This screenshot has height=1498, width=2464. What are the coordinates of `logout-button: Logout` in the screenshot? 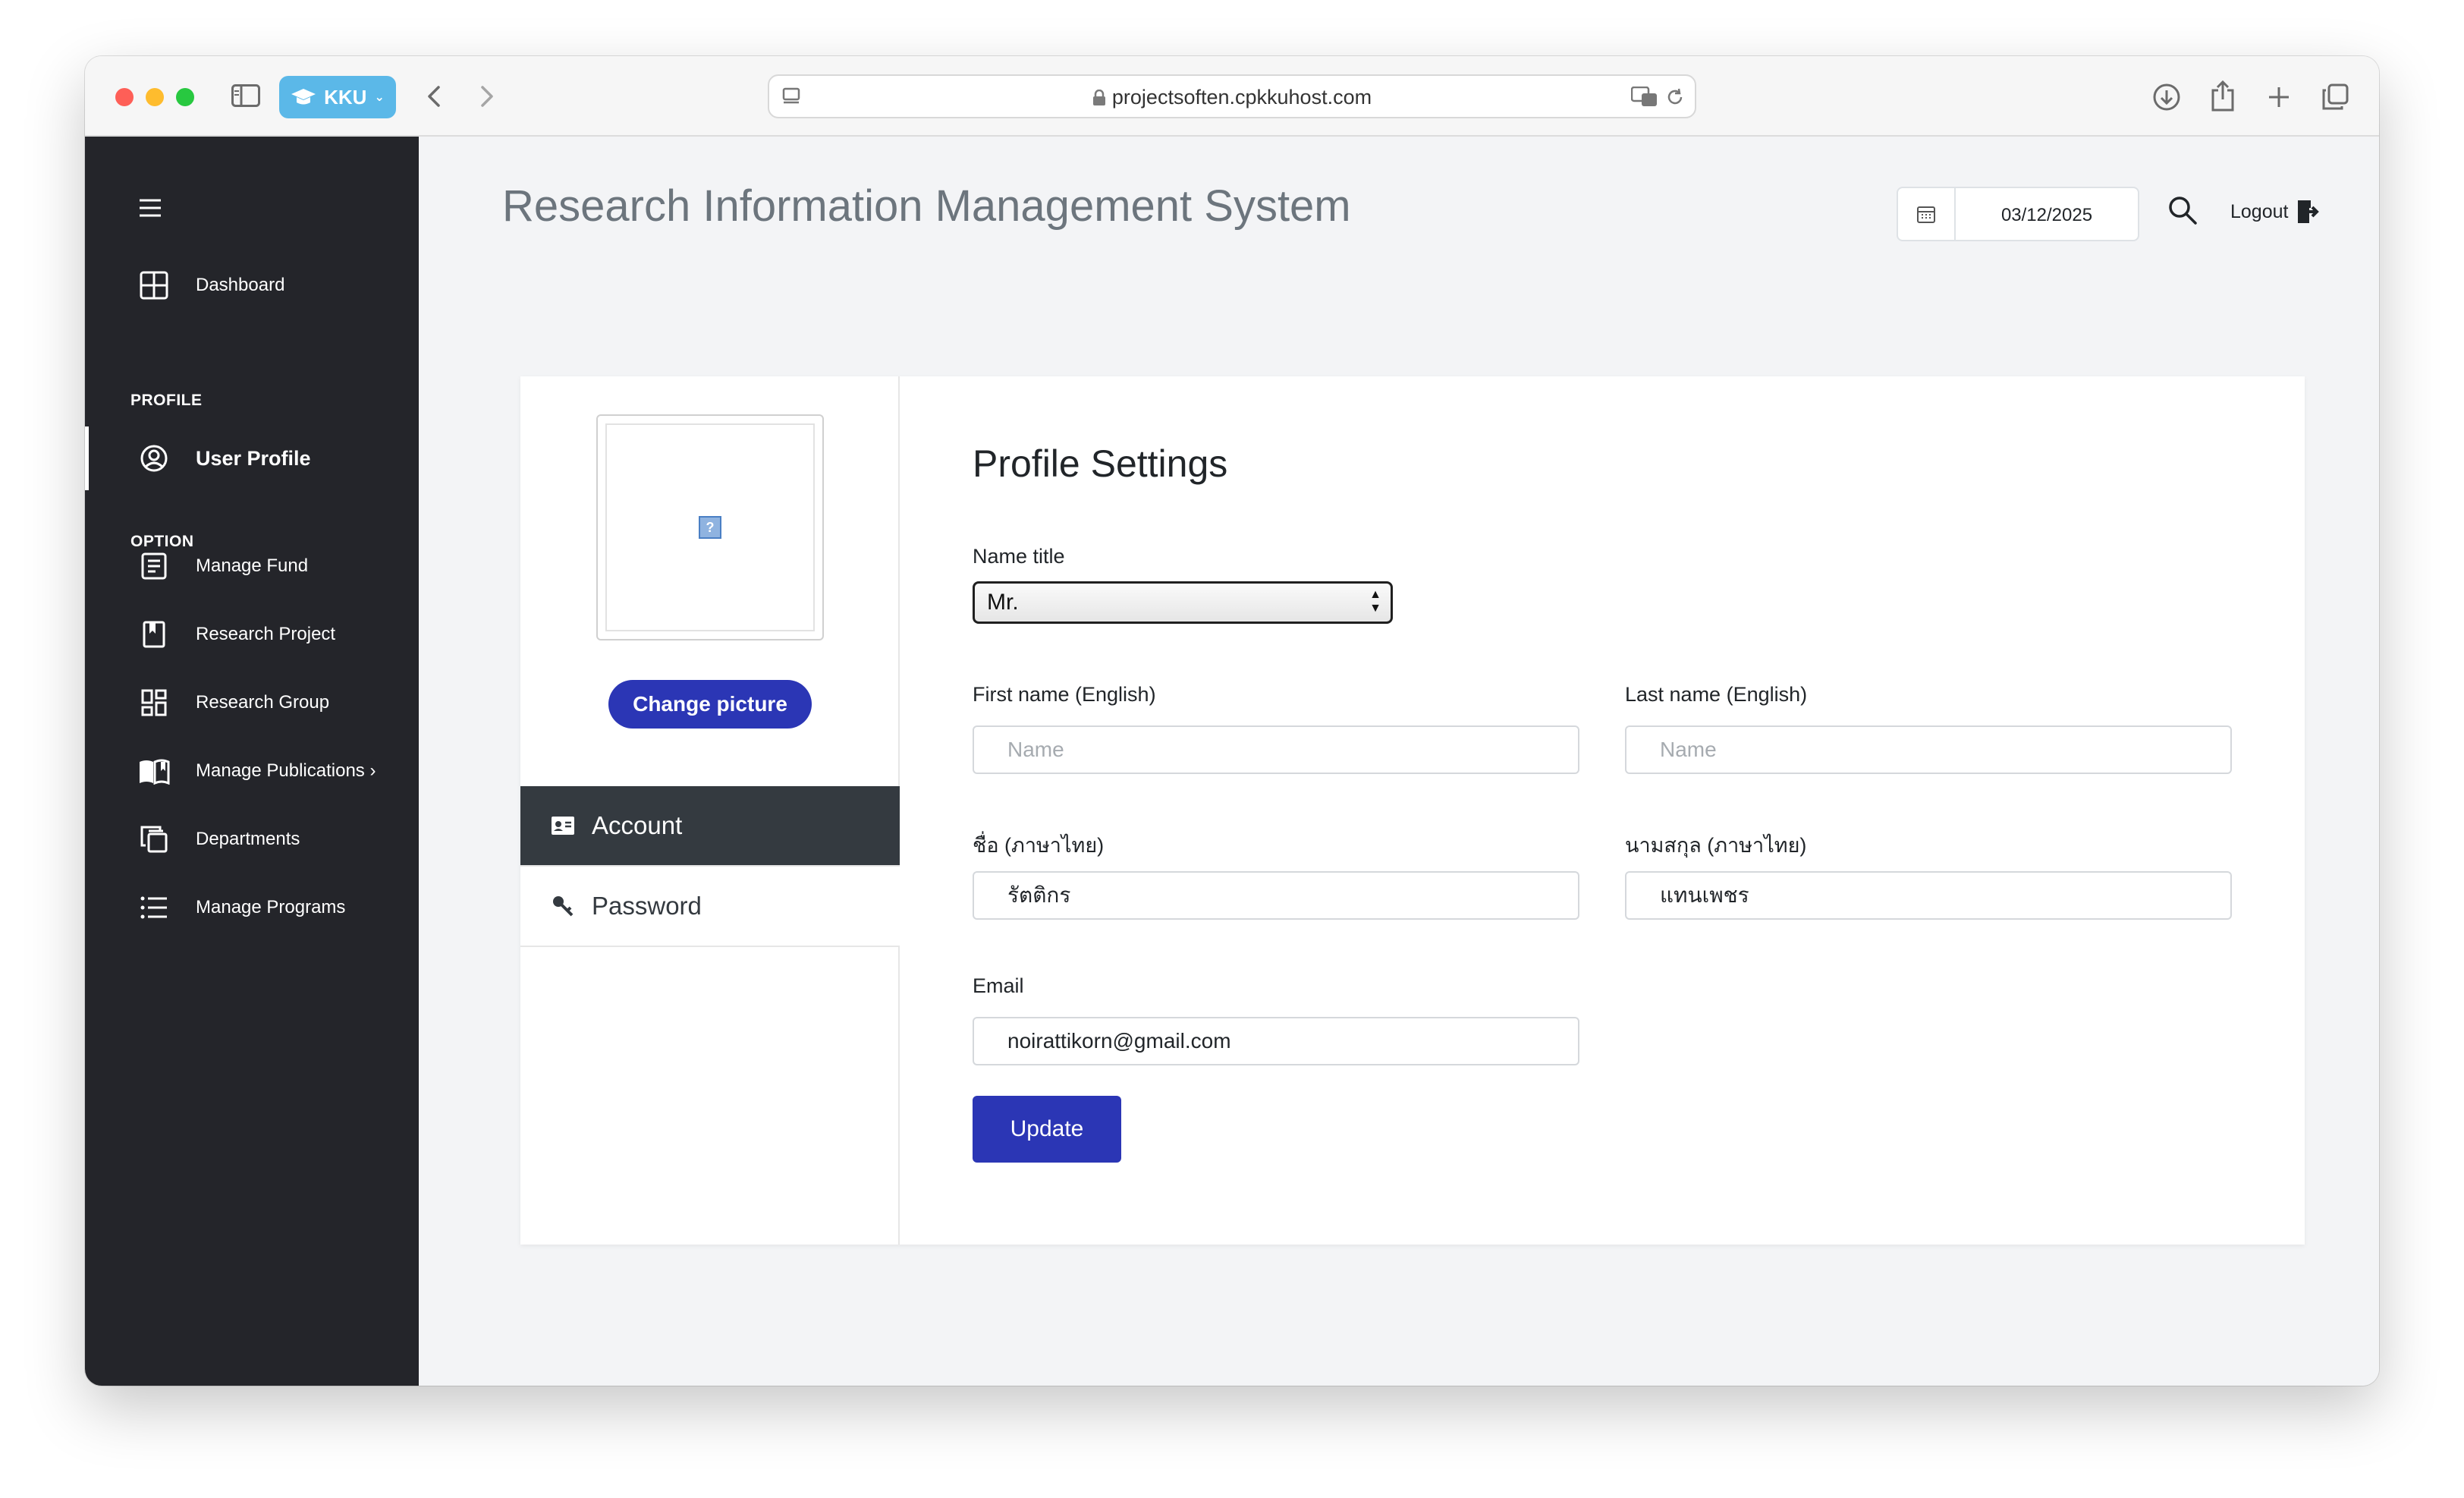 It's located at (2275, 212).